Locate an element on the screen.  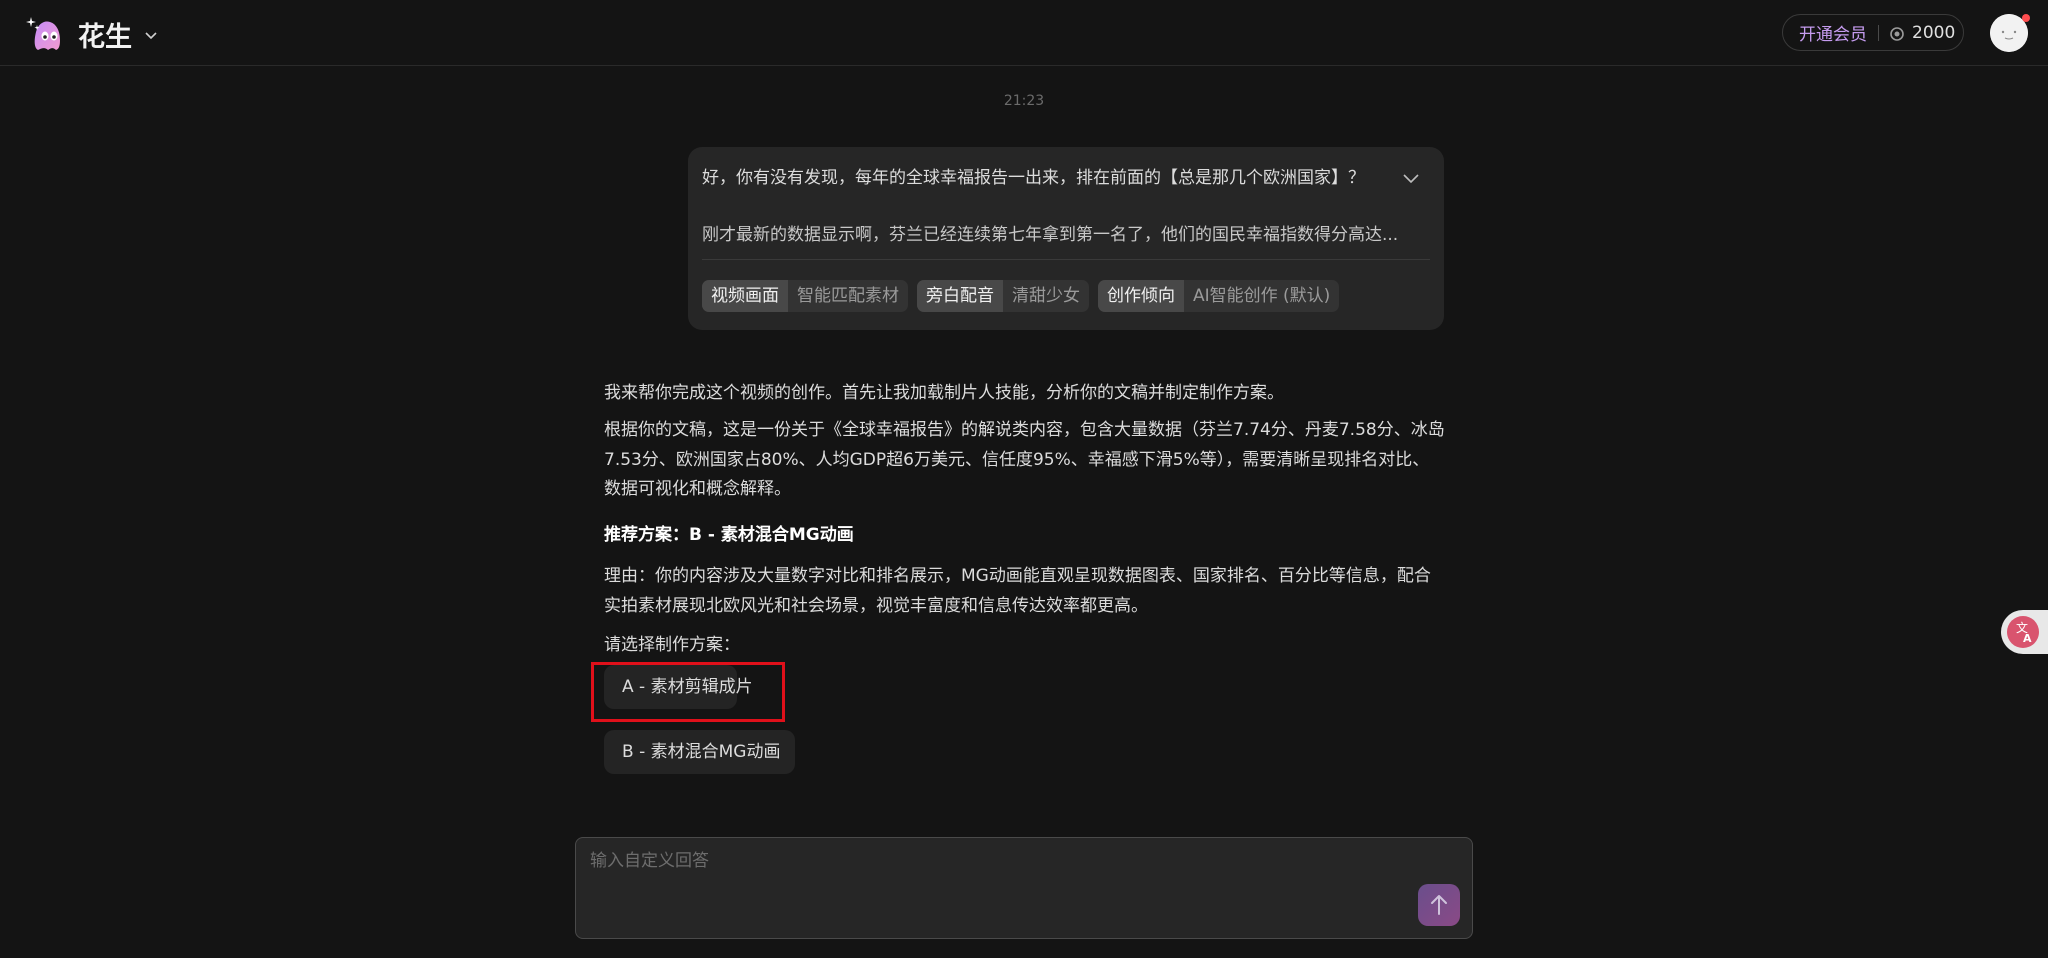
user-message-line: 好，你有没有发现，每年的全球幸福报告一出来，排在前面的【总是那几个欧洲国家】？ is located at coordinates (1033, 178).